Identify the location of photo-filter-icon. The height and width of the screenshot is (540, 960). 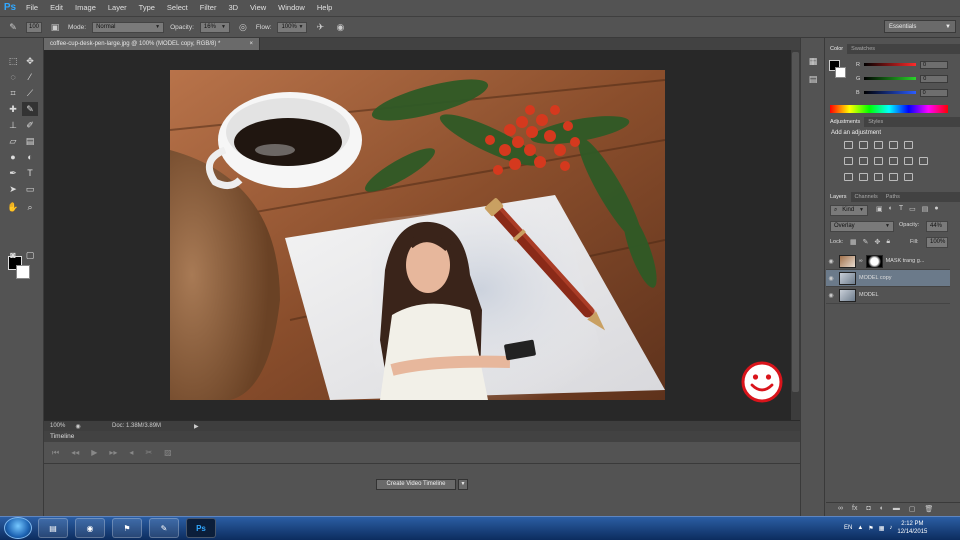
(893, 161).